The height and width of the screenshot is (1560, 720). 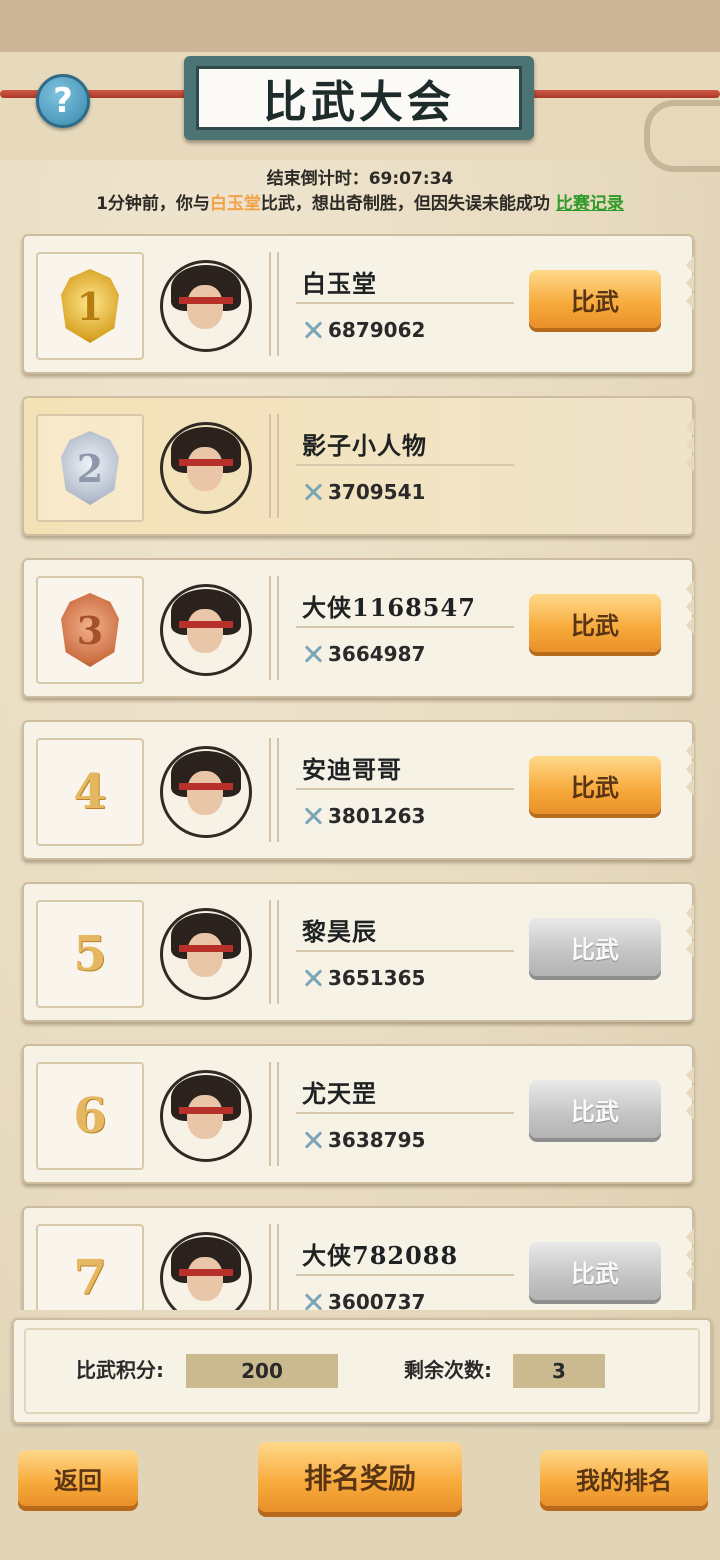 What do you see at coordinates (377, 492) in the screenshot?
I see `power-value: 3709541` at bounding box center [377, 492].